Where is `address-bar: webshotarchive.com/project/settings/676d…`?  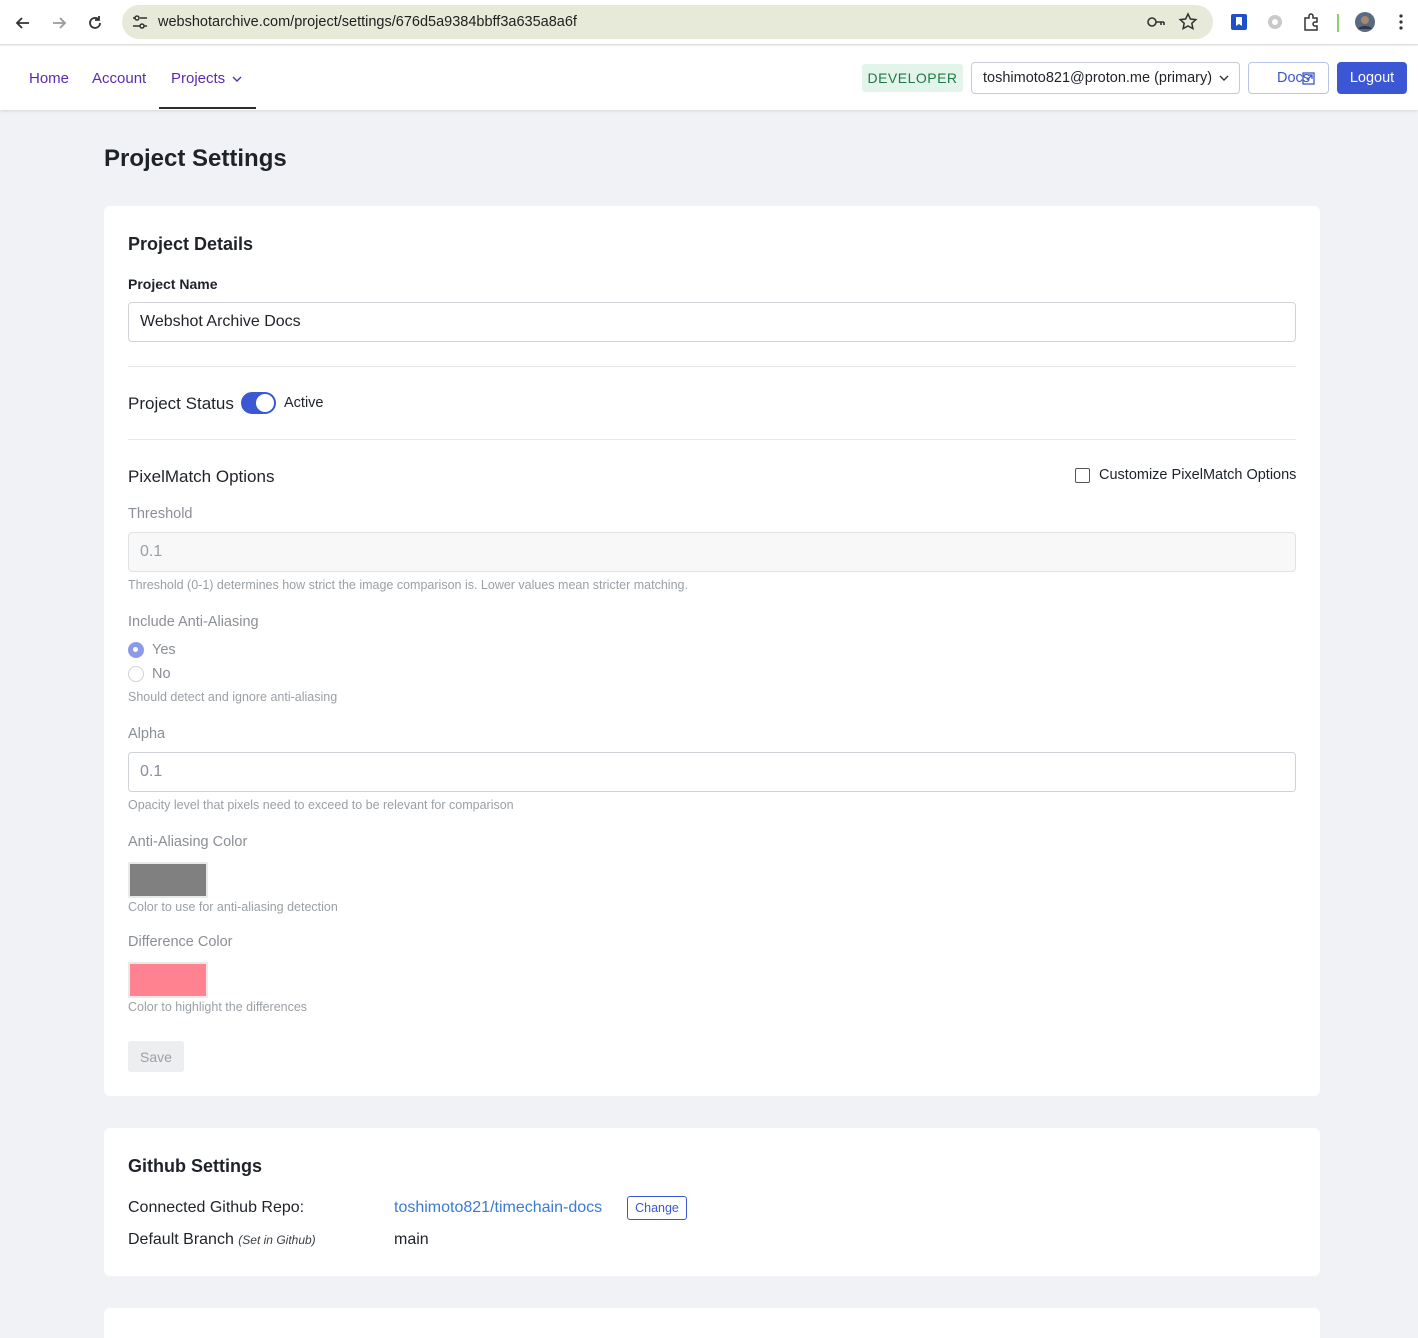
address-bar: webshotarchive.com/project/settings/676d… is located at coordinates (667, 22).